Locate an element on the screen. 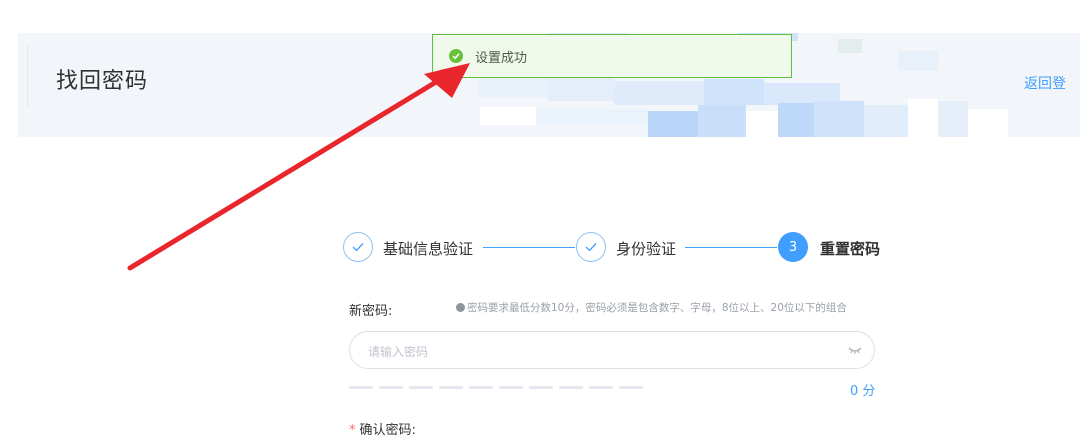  confirm-password-label: * 确认密码: is located at coordinates (382, 428).